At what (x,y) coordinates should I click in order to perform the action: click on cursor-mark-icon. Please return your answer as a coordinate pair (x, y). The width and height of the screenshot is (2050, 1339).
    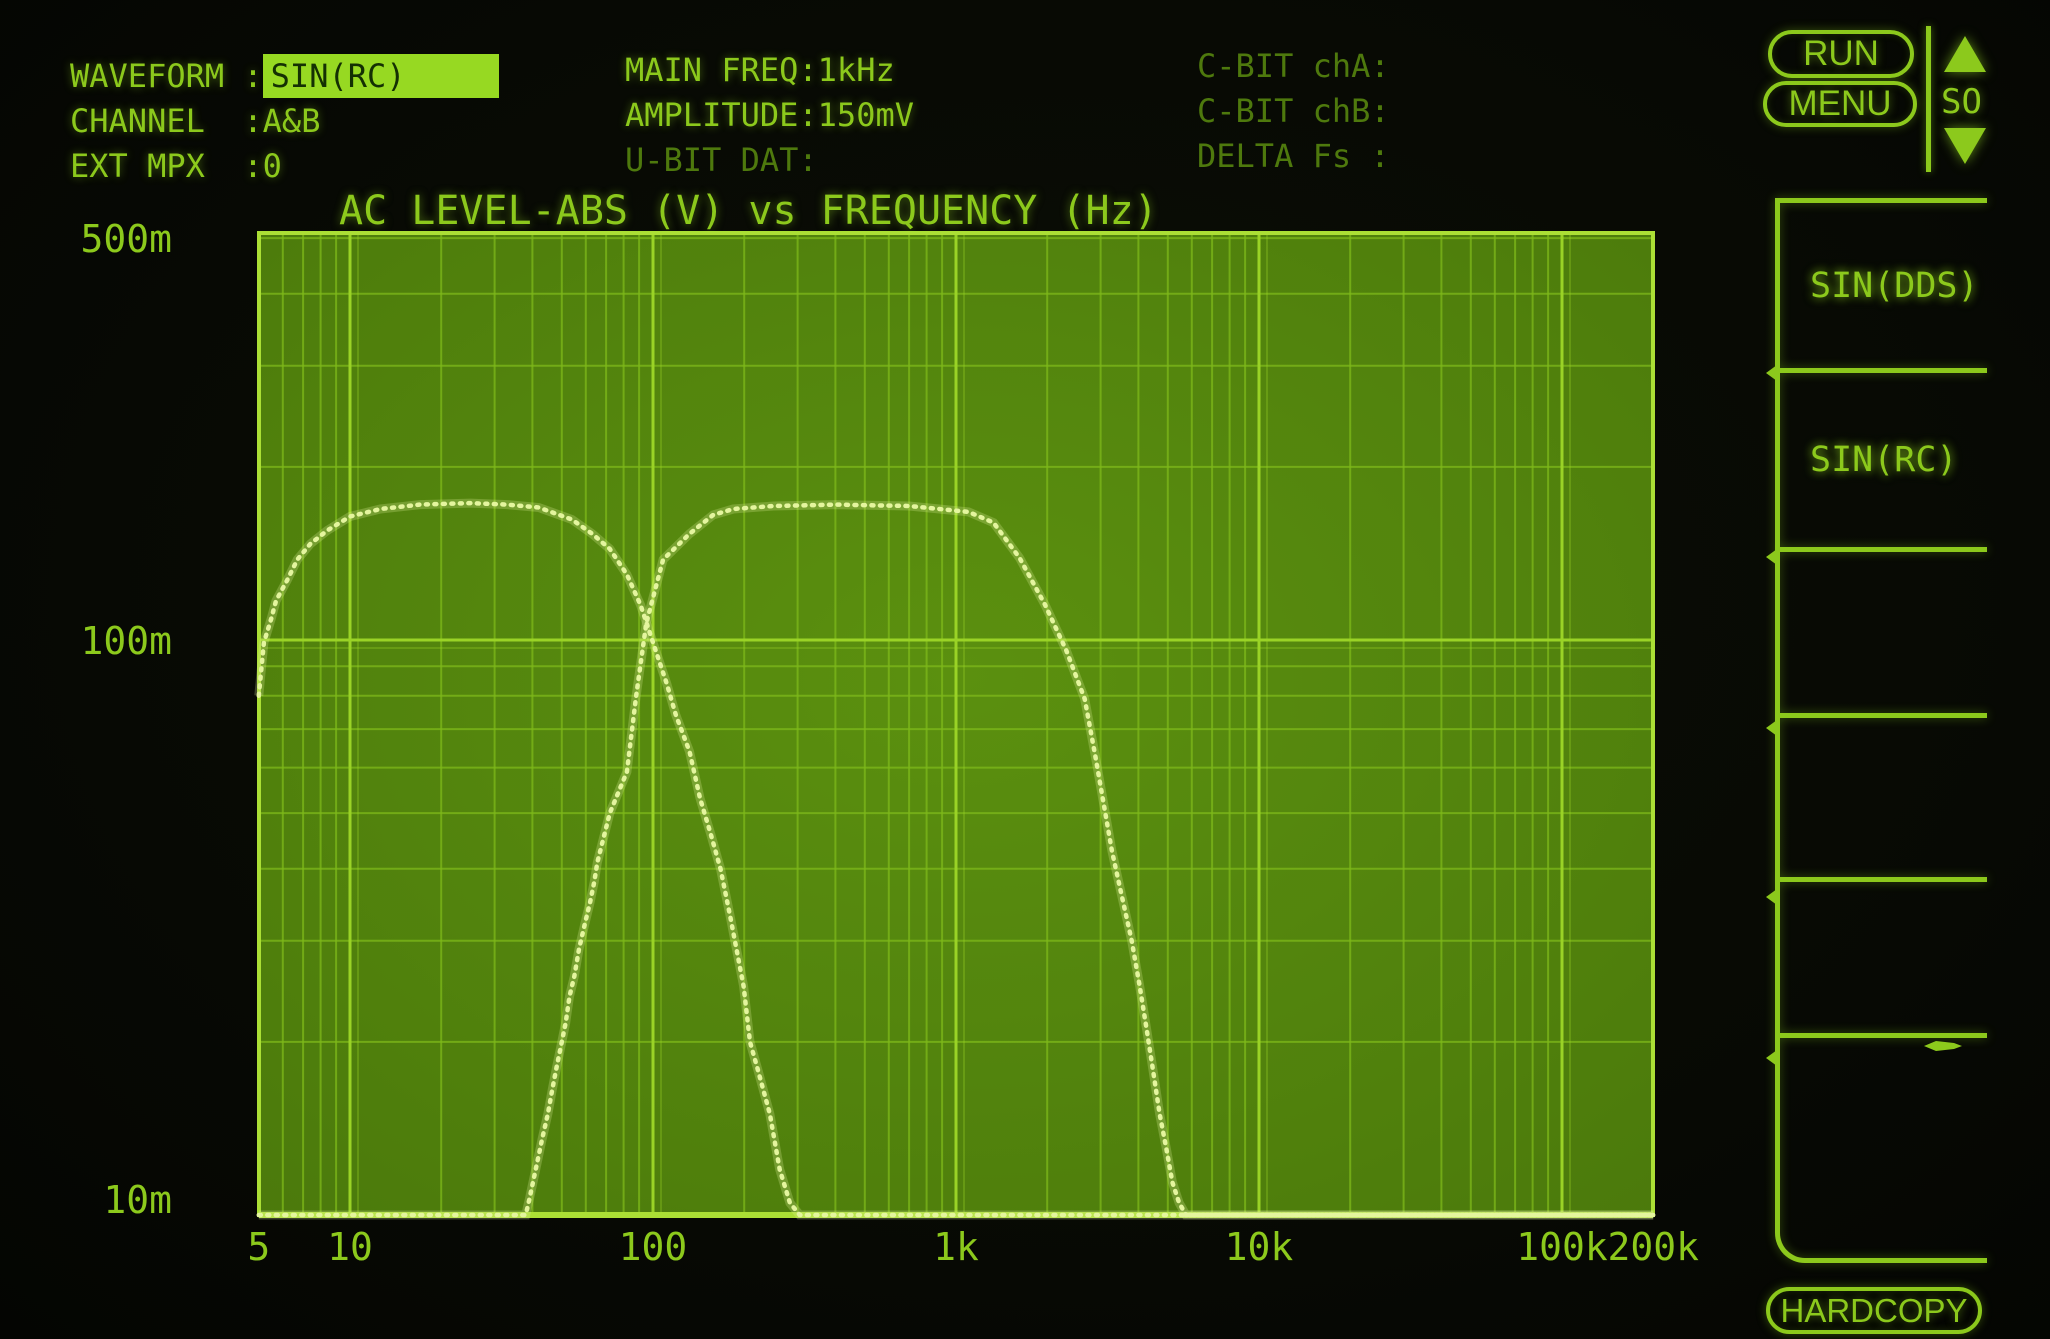
    Looking at the image, I should click on (1943, 1046).